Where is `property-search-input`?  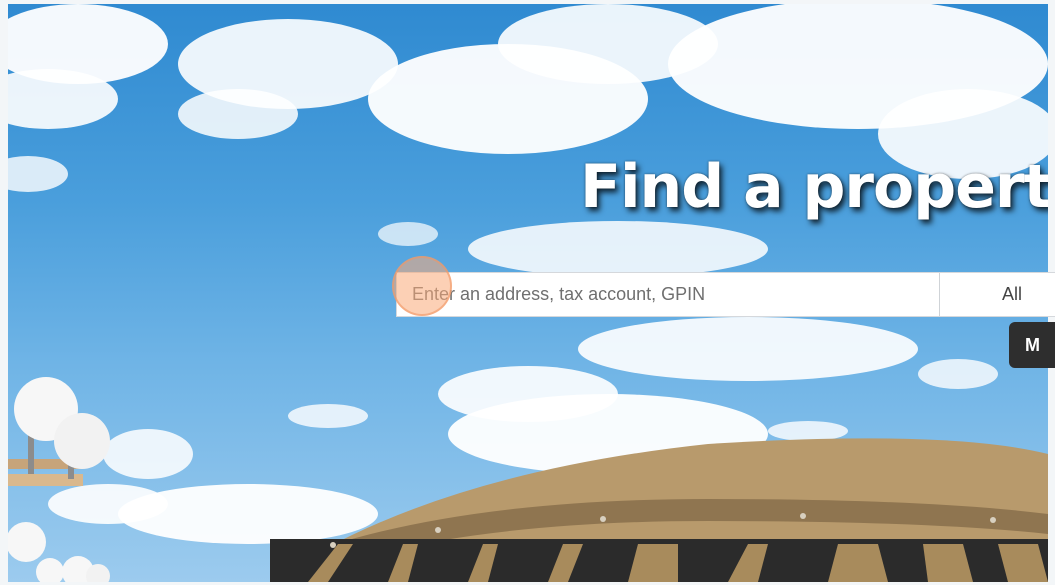
property-search-input is located at coordinates (668, 294).